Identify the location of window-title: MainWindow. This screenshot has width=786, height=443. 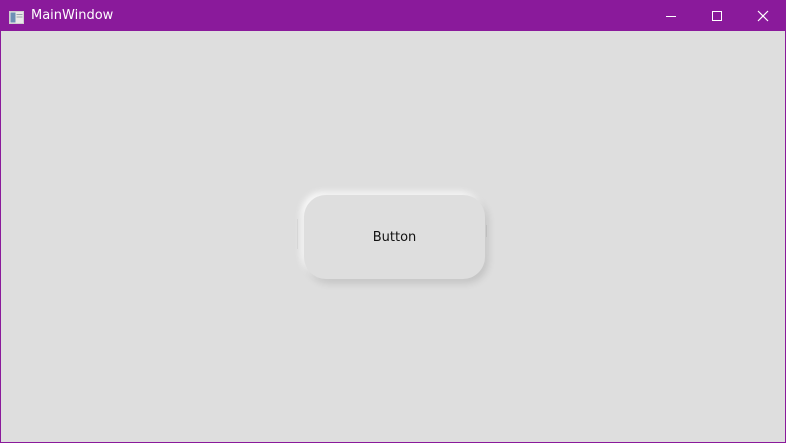
(72, 15).